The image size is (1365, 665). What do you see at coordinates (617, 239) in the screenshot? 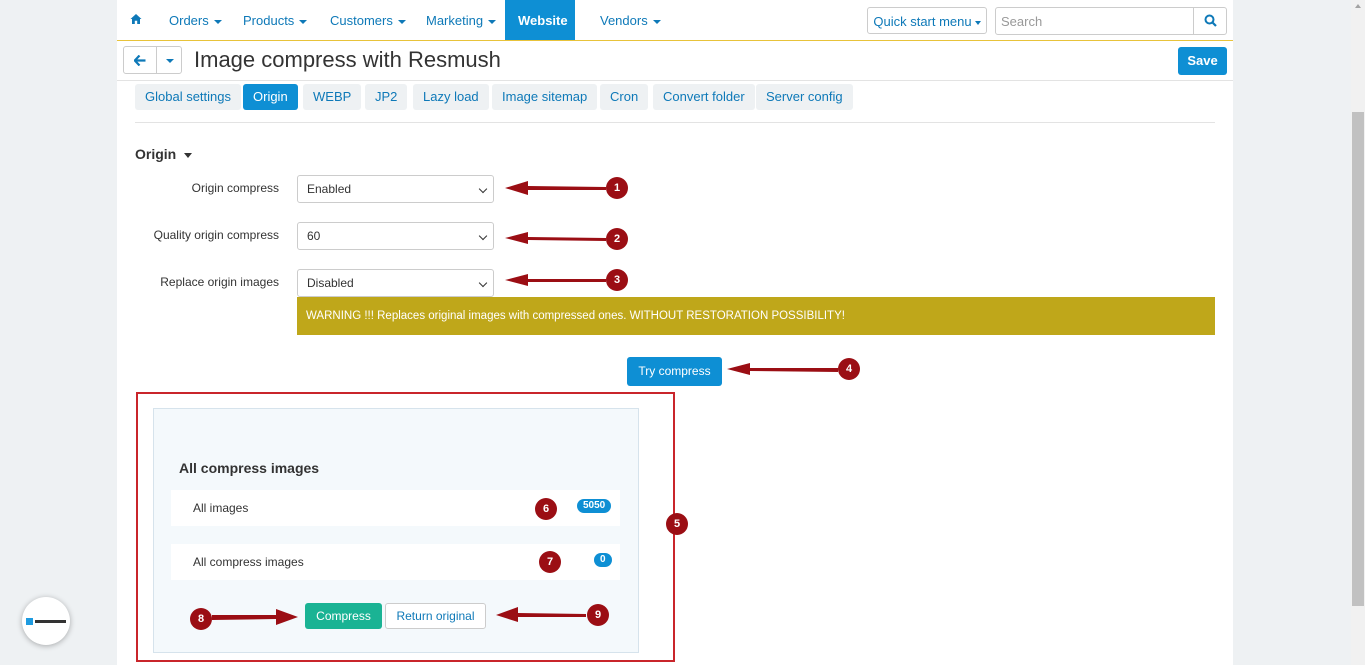
I see `annotation-marker: 2` at bounding box center [617, 239].